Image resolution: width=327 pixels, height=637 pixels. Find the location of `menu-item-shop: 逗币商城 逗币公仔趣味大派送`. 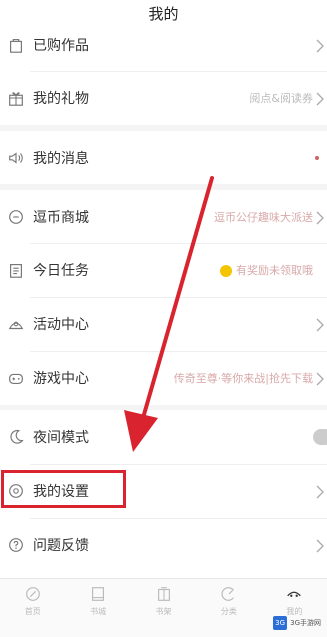

menu-item-shop: 逗币商城 逗币公仔趣味大派送 is located at coordinates (163, 217).